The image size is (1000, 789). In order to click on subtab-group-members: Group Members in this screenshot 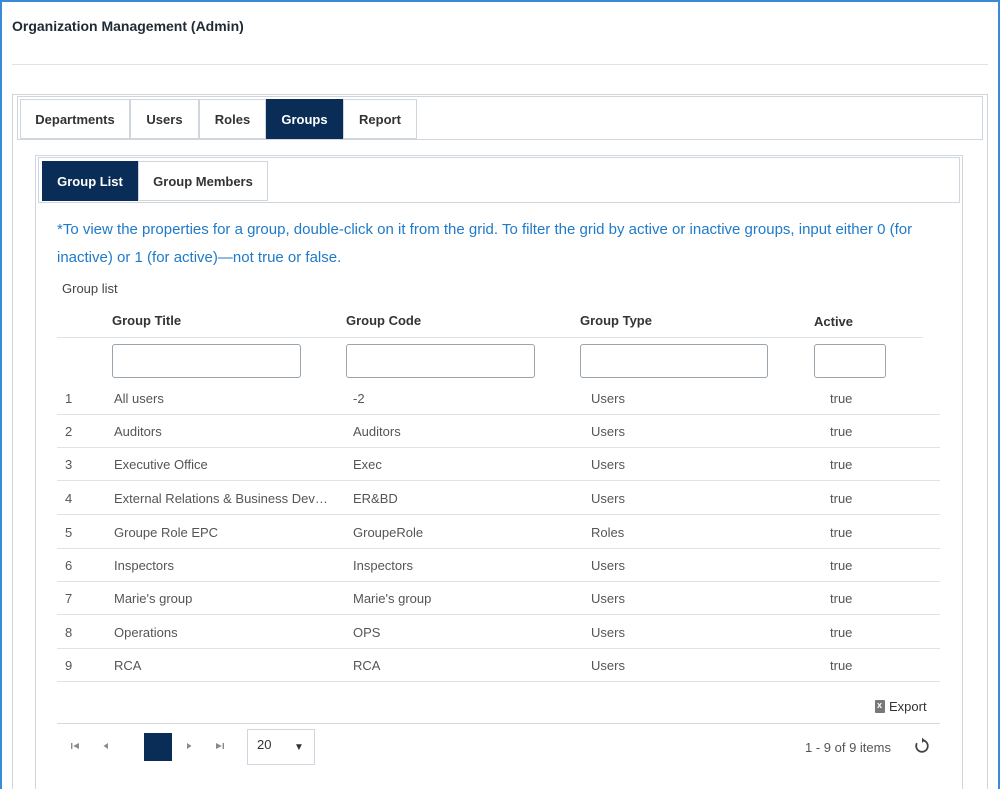, I will do `click(203, 181)`.